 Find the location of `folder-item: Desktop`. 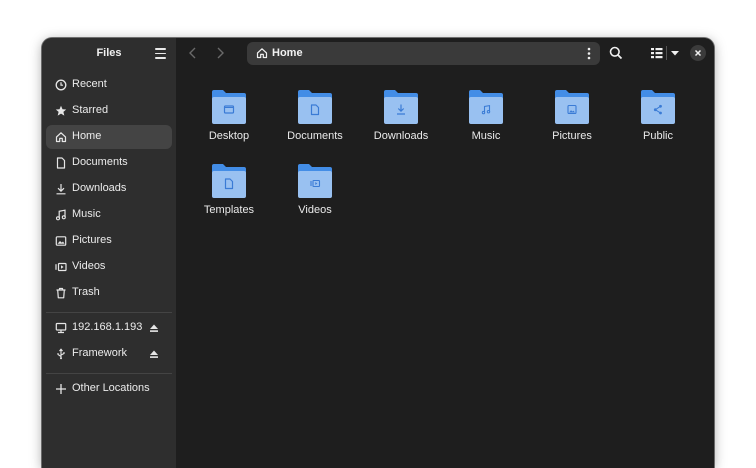

folder-item: Desktop is located at coordinates (229, 120).